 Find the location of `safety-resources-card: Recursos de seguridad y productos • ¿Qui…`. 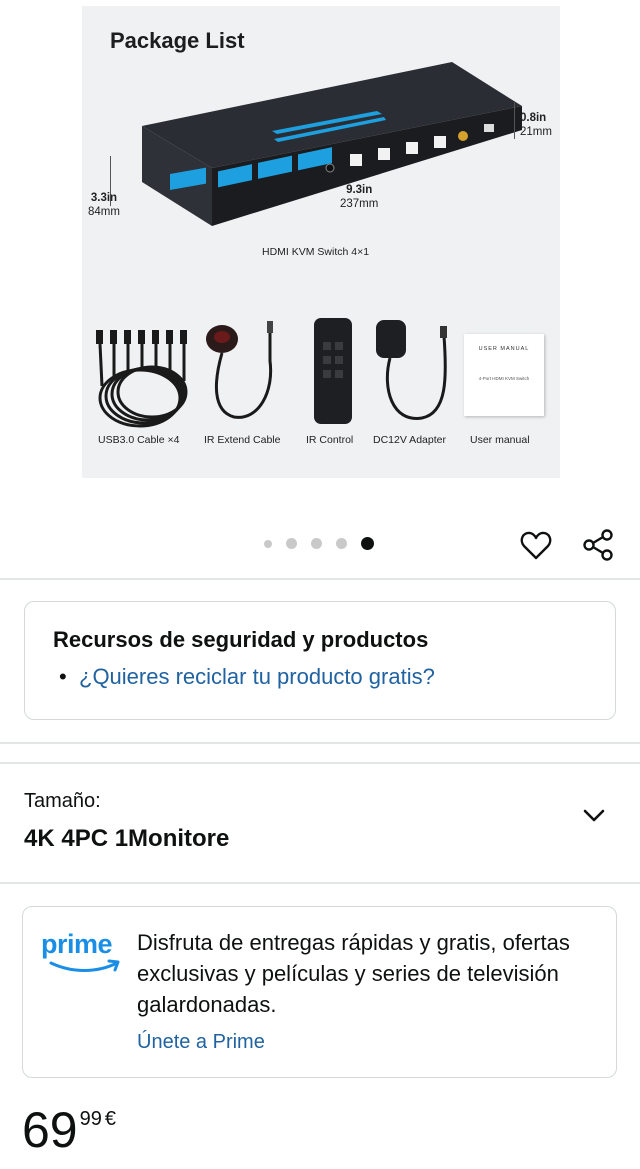

safety-resources-card: Recursos de seguridad y productos • ¿Qui… is located at coordinates (320, 660).